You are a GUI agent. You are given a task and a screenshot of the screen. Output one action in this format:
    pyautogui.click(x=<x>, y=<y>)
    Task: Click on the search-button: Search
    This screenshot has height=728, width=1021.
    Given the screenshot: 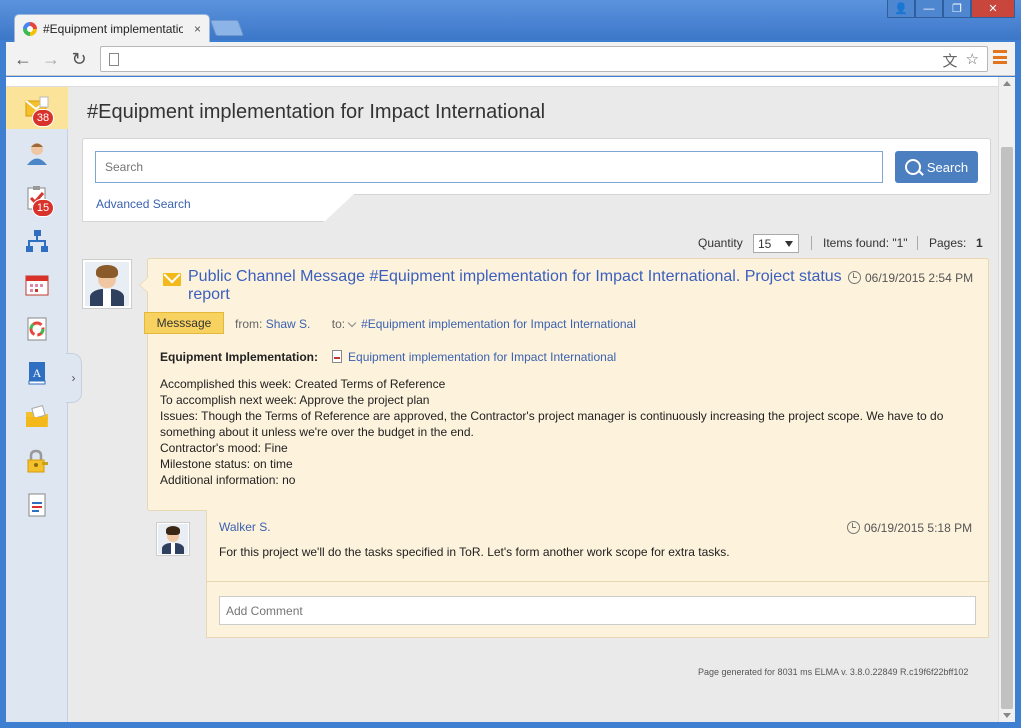 What is the action you would take?
    pyautogui.click(x=936, y=167)
    